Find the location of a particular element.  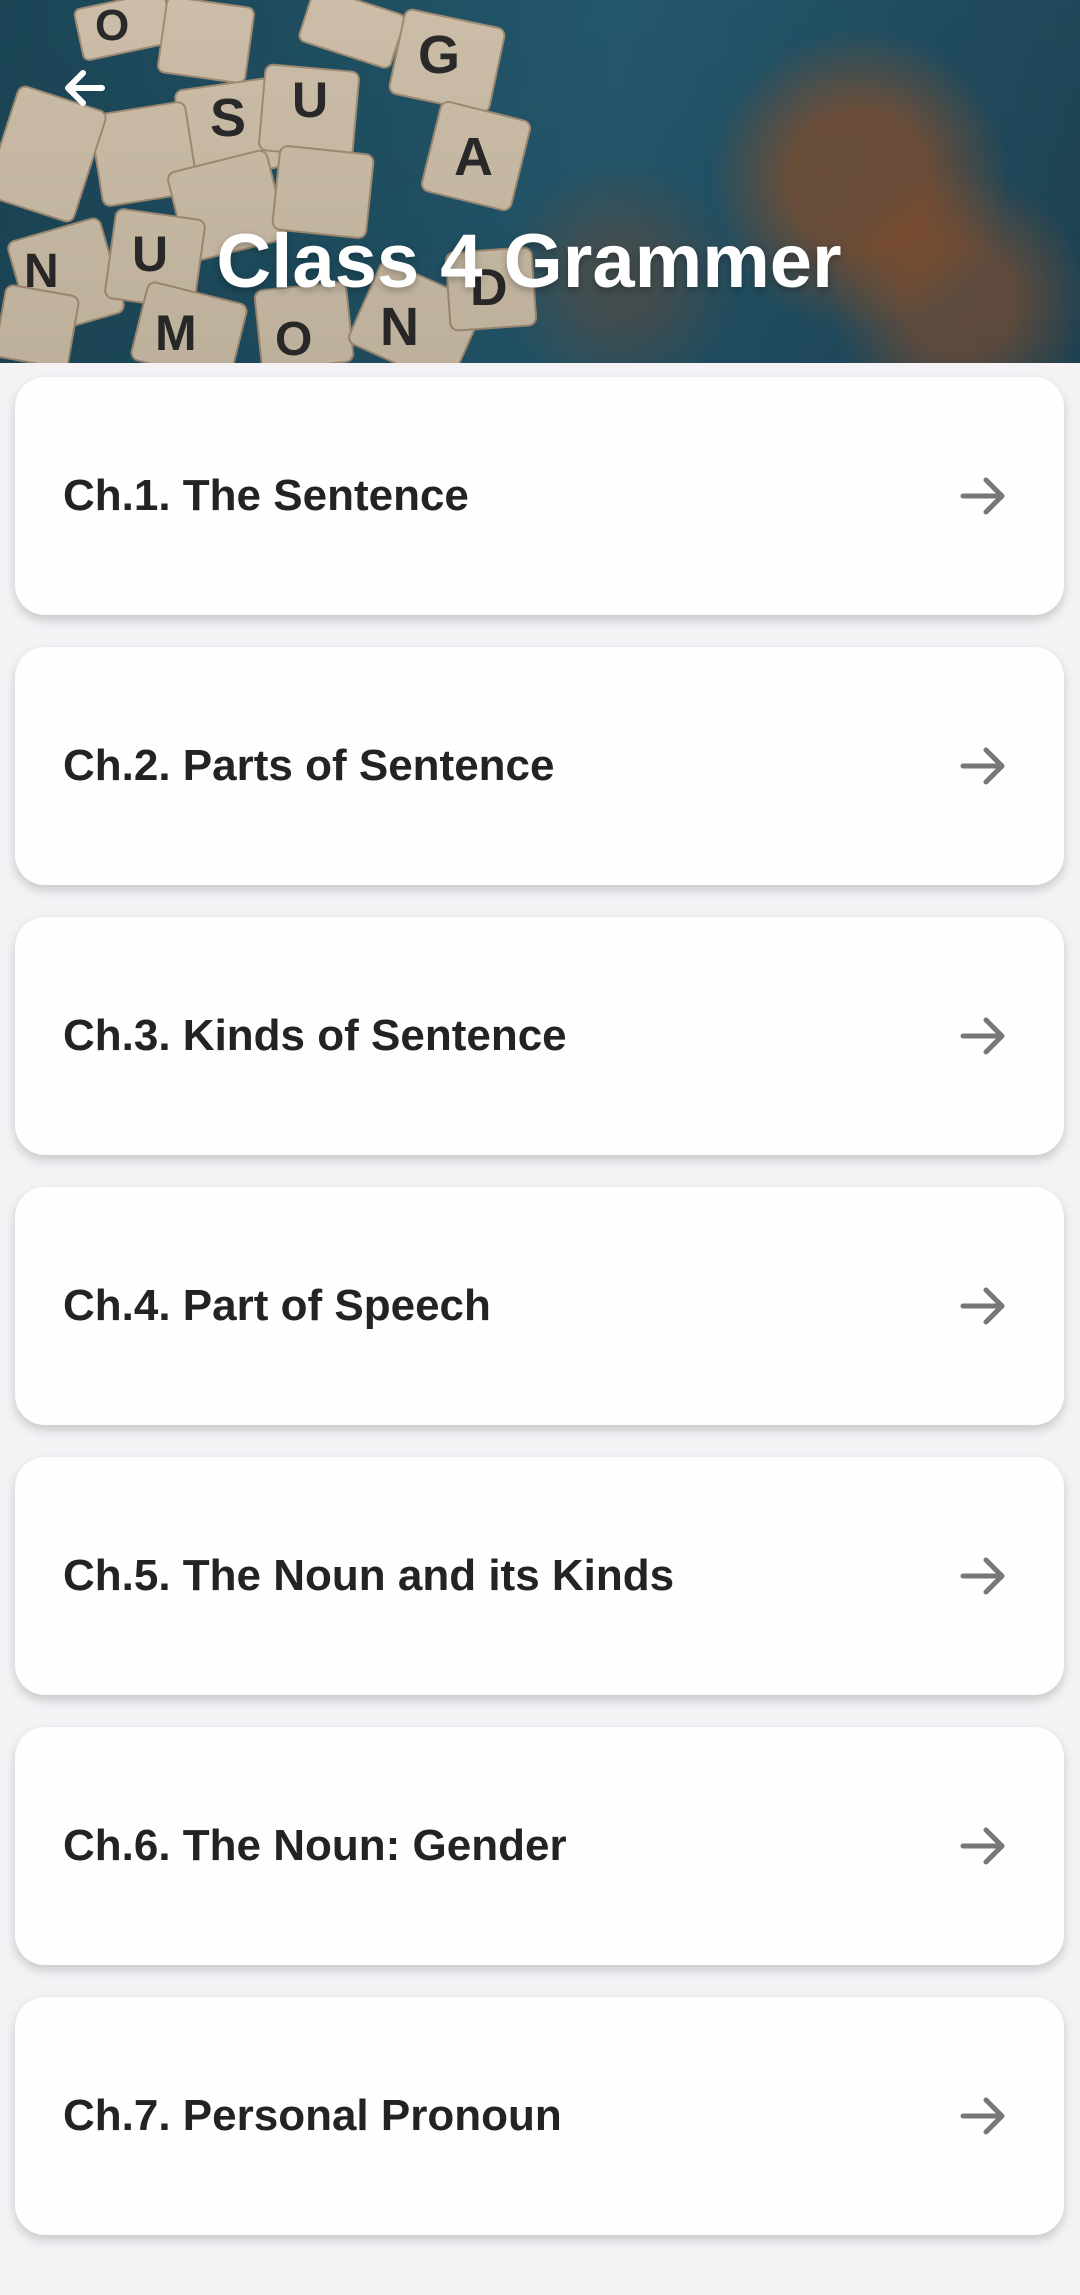

chapter-card-4: Ch.4. Part of Speech is located at coordinates (539, 1306).